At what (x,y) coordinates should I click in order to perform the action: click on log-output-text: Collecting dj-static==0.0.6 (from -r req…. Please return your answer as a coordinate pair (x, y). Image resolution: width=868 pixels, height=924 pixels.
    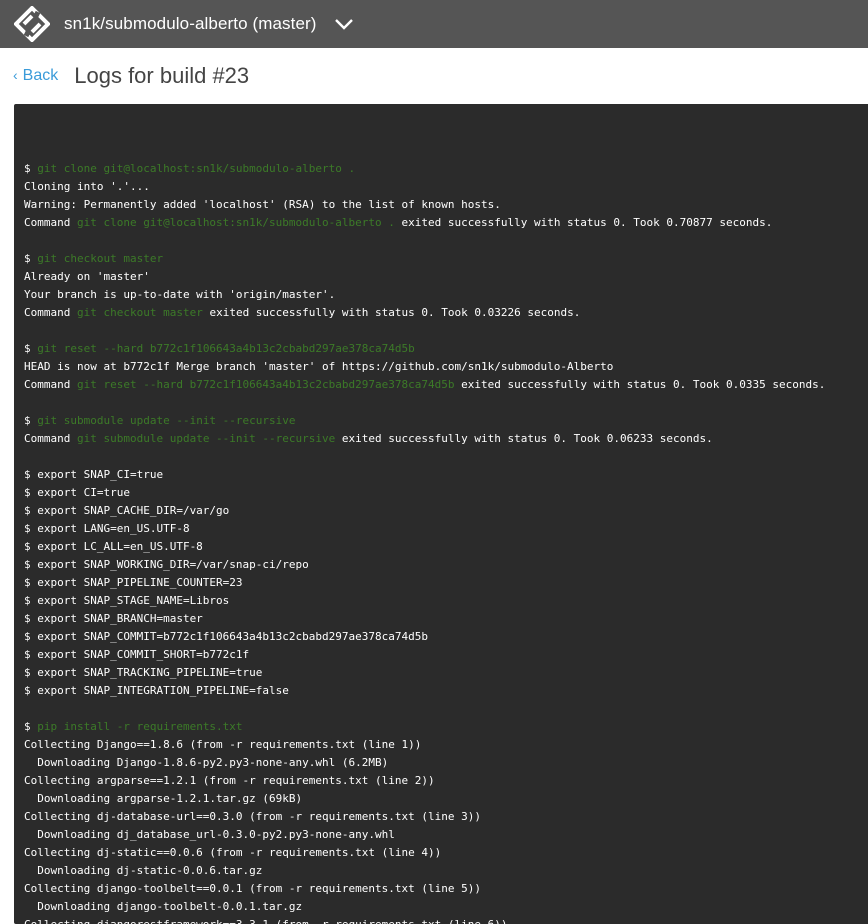
    Looking at the image, I should click on (233, 852).